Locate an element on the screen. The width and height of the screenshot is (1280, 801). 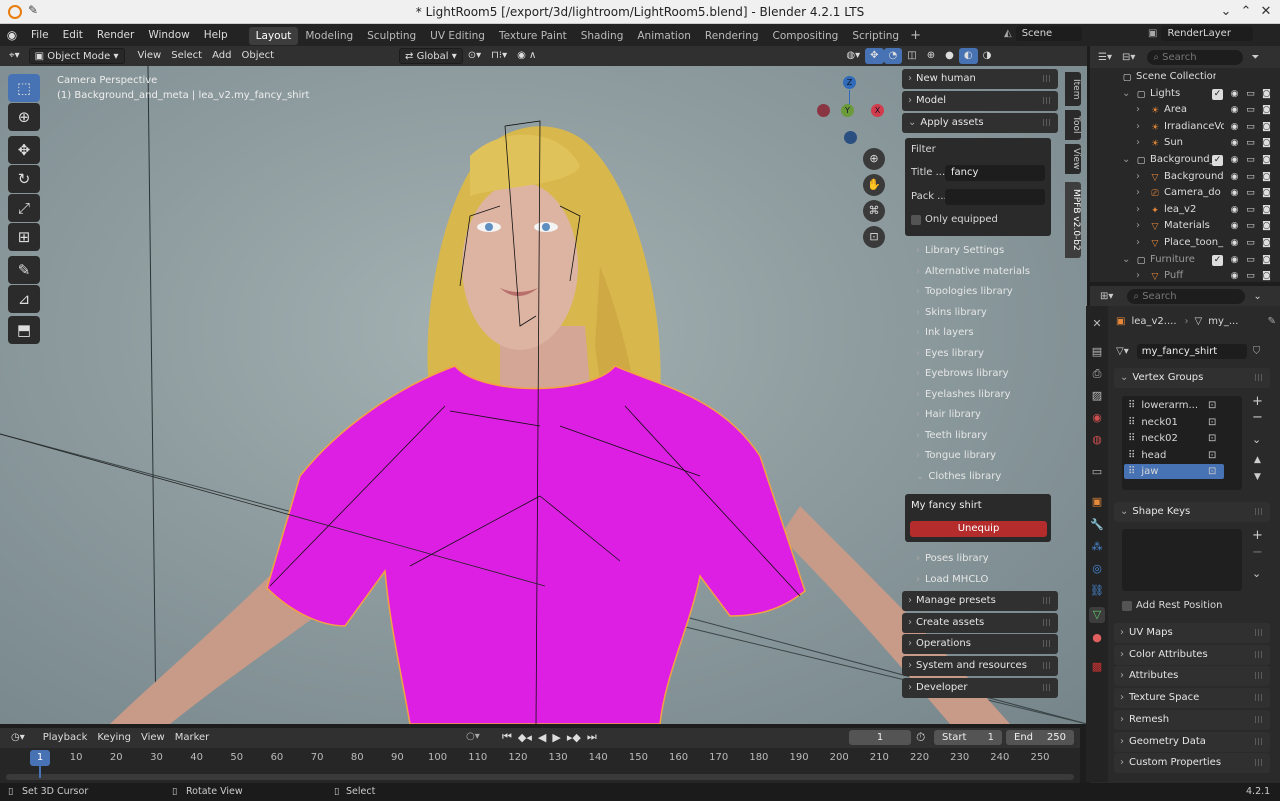
section-uv-maps: › UV Maps is located at coordinates (1192, 633).